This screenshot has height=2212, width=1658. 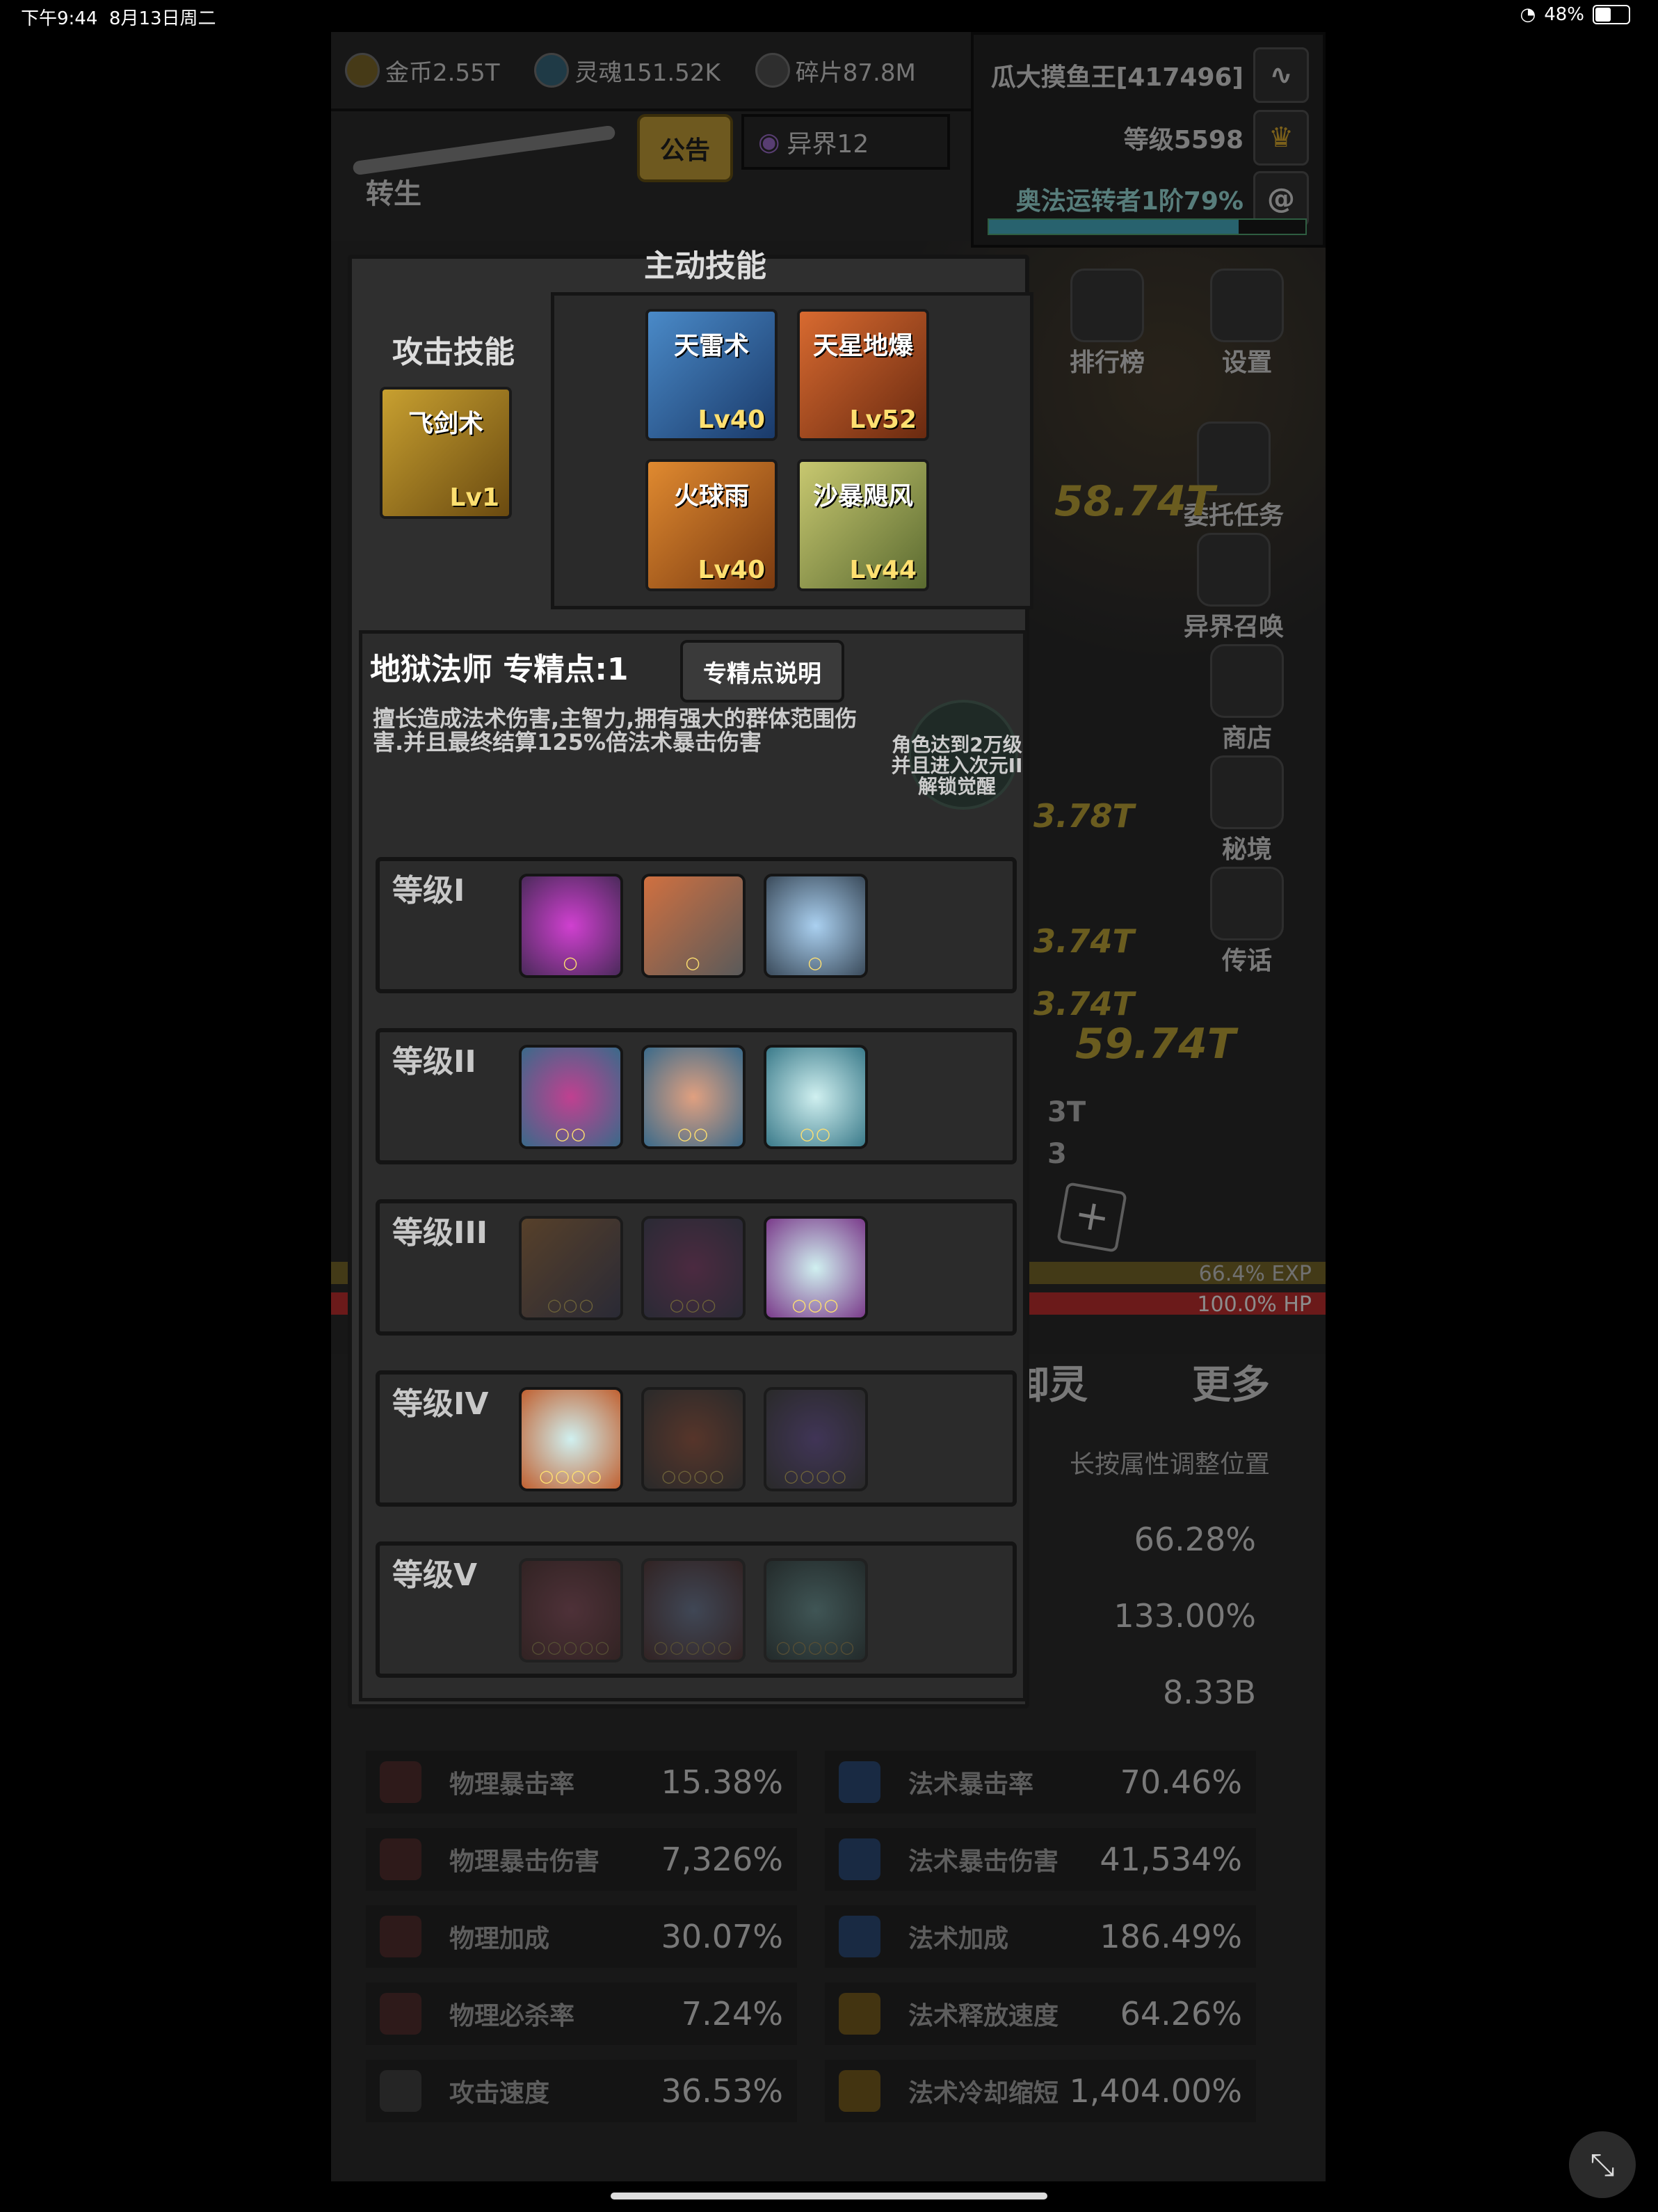 I want to click on talent-arcane-icon: ○, so click(x=571, y=926).